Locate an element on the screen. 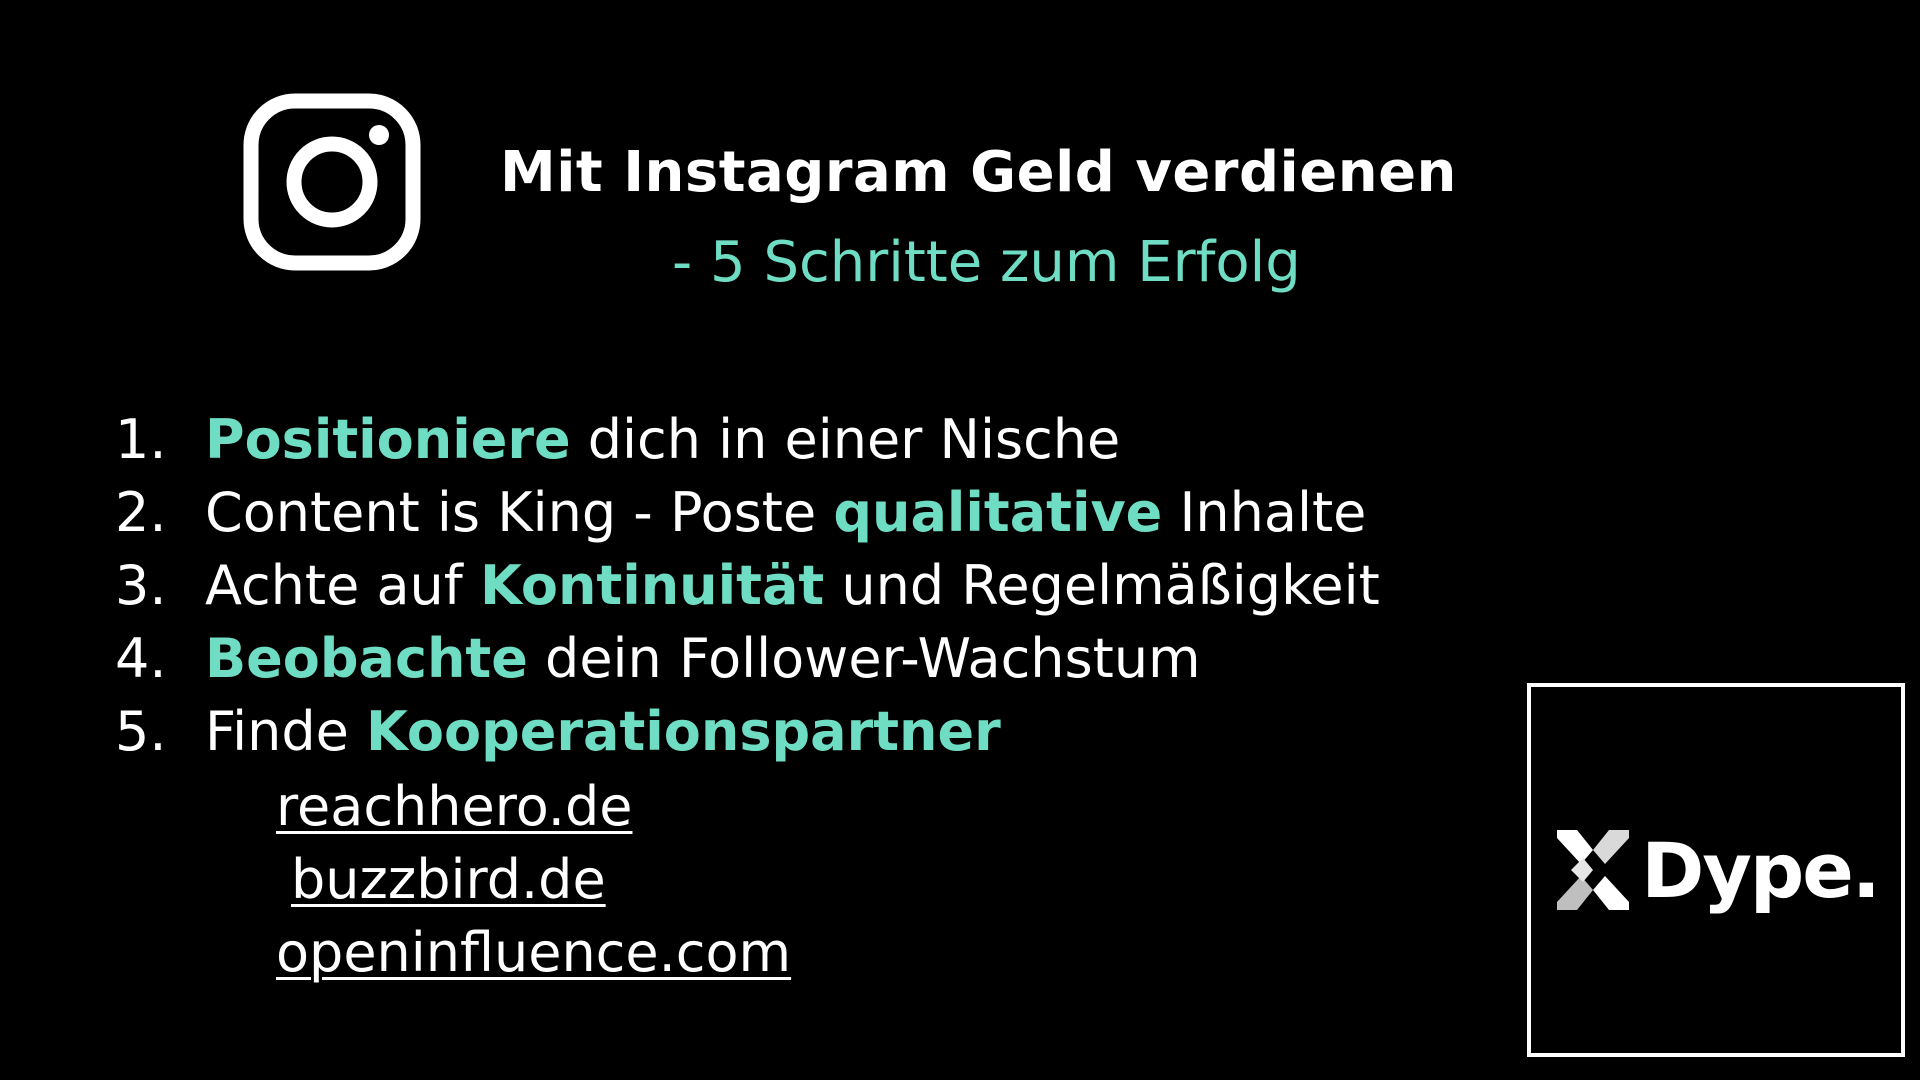  brand-logo: Dype. is located at coordinates (1717, 870).